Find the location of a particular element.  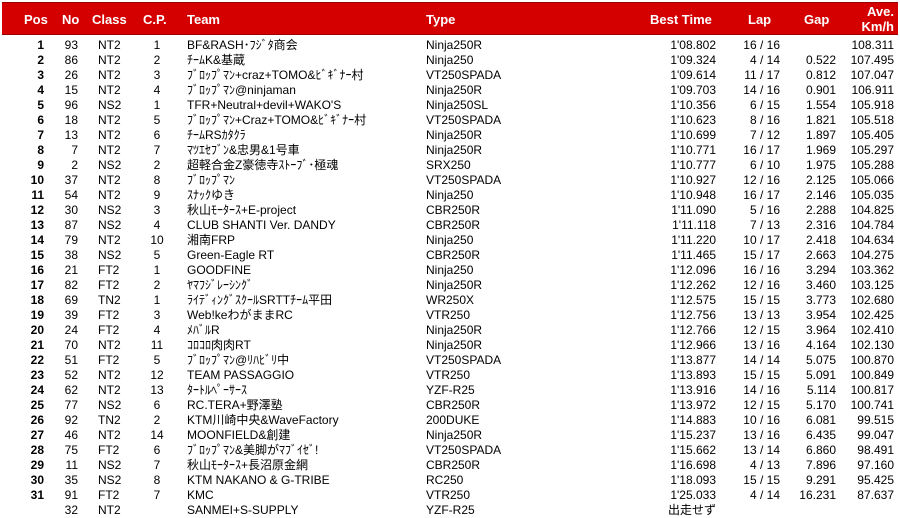

cell-team: BF&RASH･ﾌｼﾞﾀ商会 is located at coordinates (242, 45).